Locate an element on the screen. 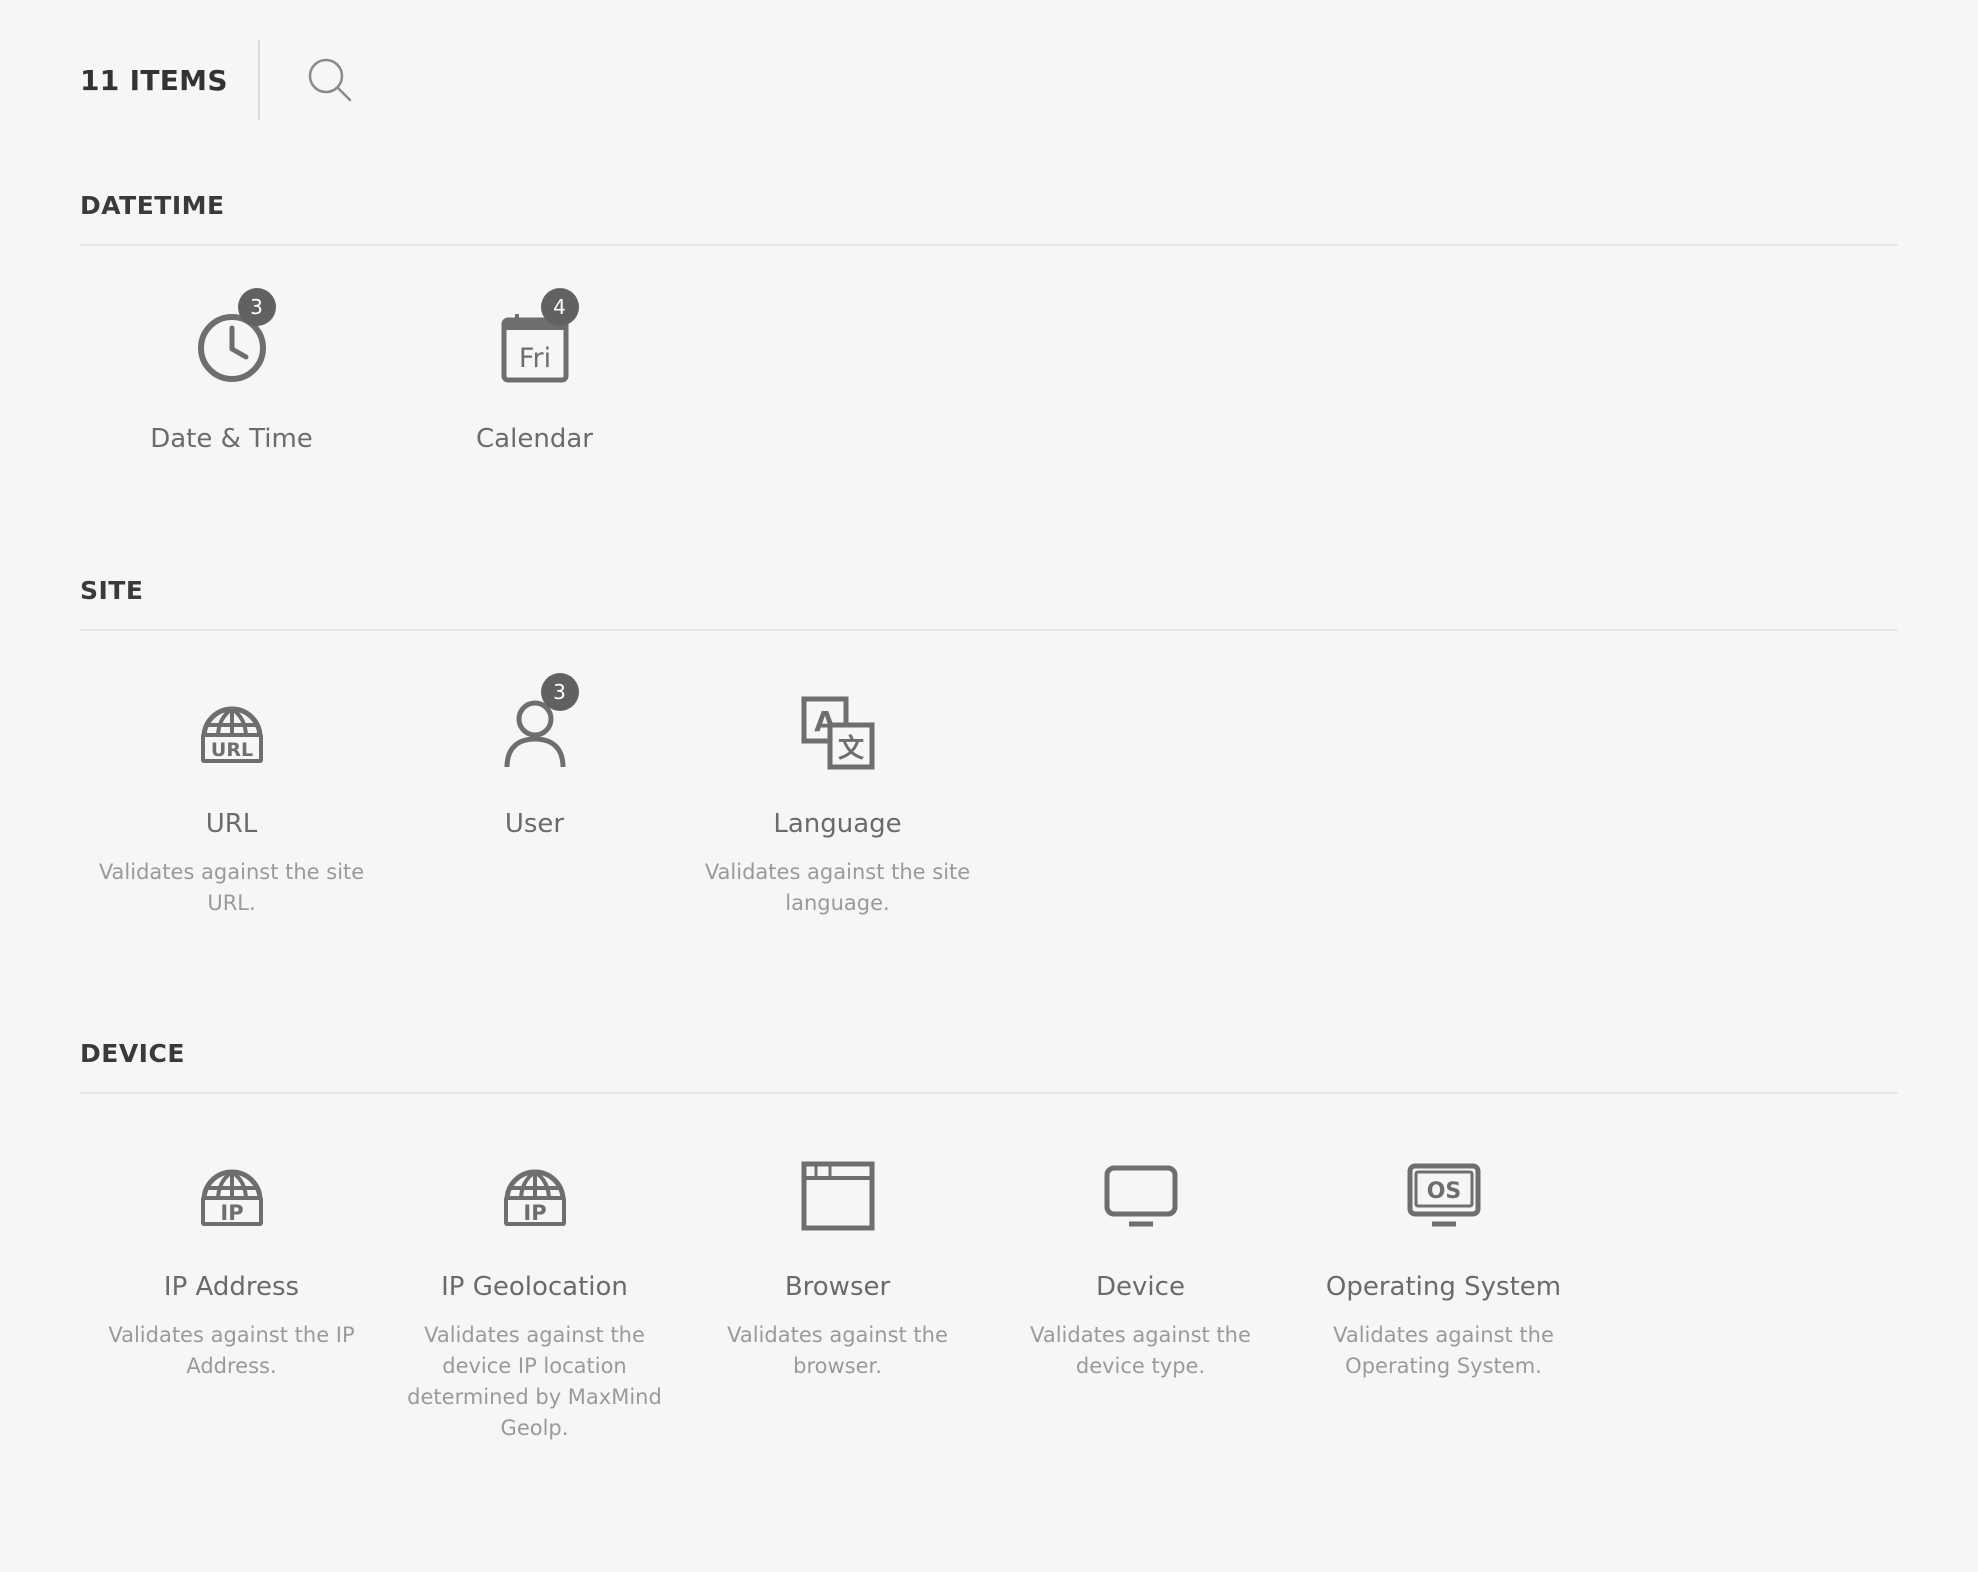 Image resolution: width=1978 pixels, height=1572 pixels. tile-label: Language is located at coordinates (837, 824).